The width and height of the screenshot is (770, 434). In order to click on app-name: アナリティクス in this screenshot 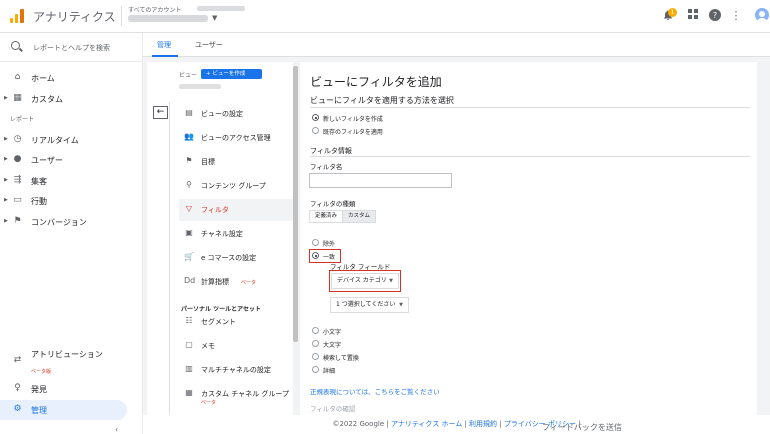, I will do `click(74, 17)`.